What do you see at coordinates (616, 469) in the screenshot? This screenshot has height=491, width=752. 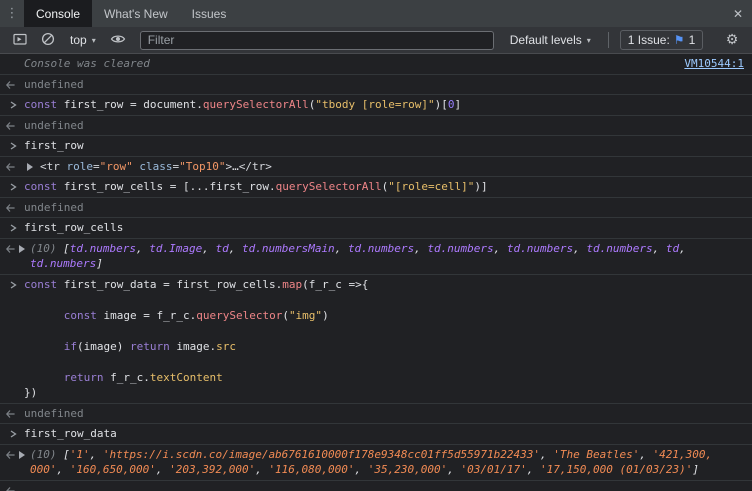 I see `token-ostr: '17,150,000 (01/03/23)'` at bounding box center [616, 469].